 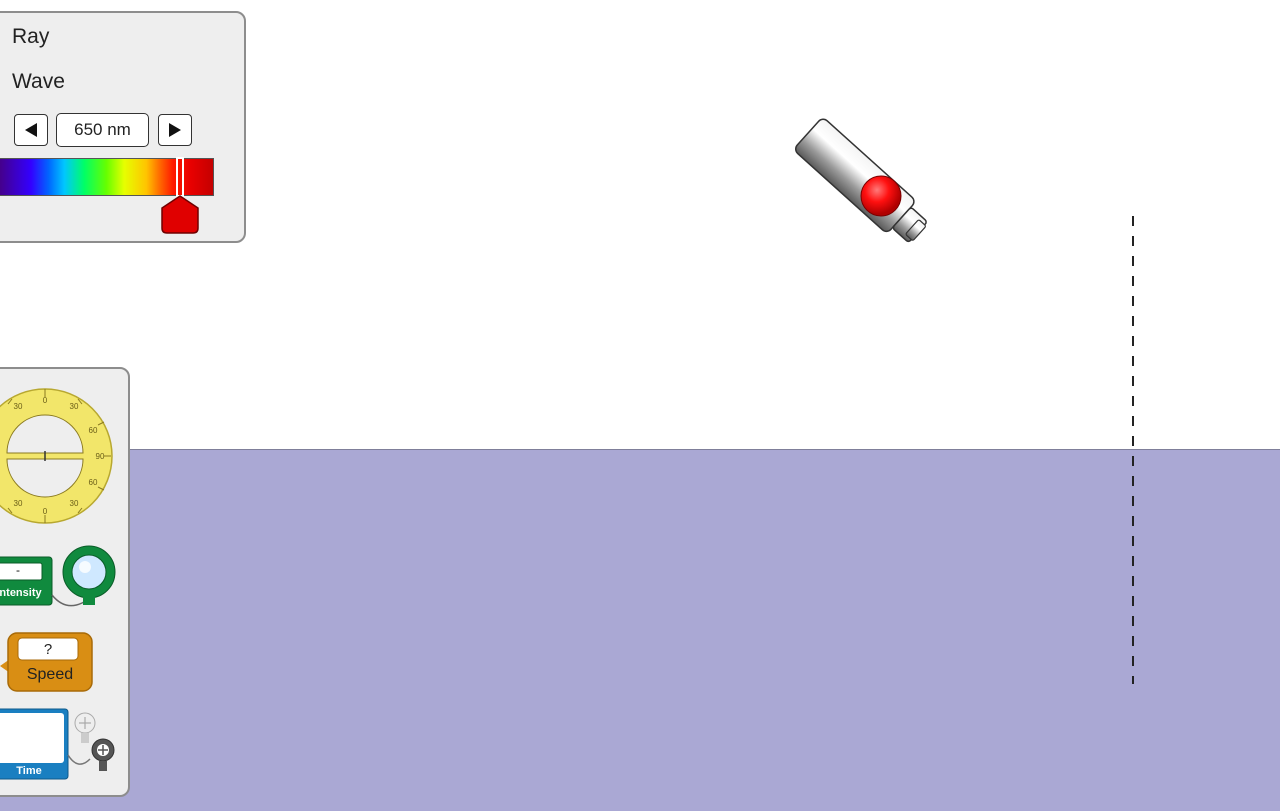 What do you see at coordinates (47, 662) in the screenshot?
I see `speed-tool: ? Speed` at bounding box center [47, 662].